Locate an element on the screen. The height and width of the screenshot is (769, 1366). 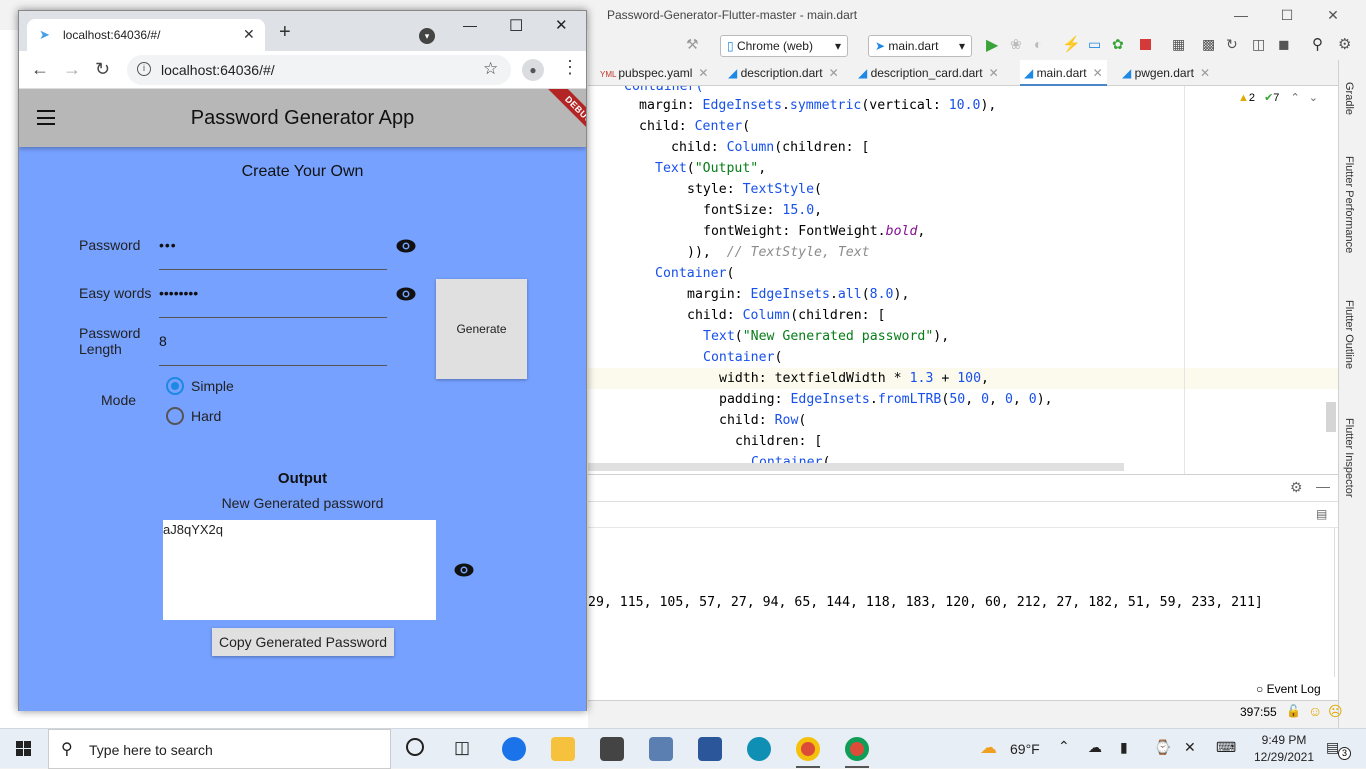
browser-tab: ➤ localhost:64036/#/ ✕ is located at coordinates (146, 35).